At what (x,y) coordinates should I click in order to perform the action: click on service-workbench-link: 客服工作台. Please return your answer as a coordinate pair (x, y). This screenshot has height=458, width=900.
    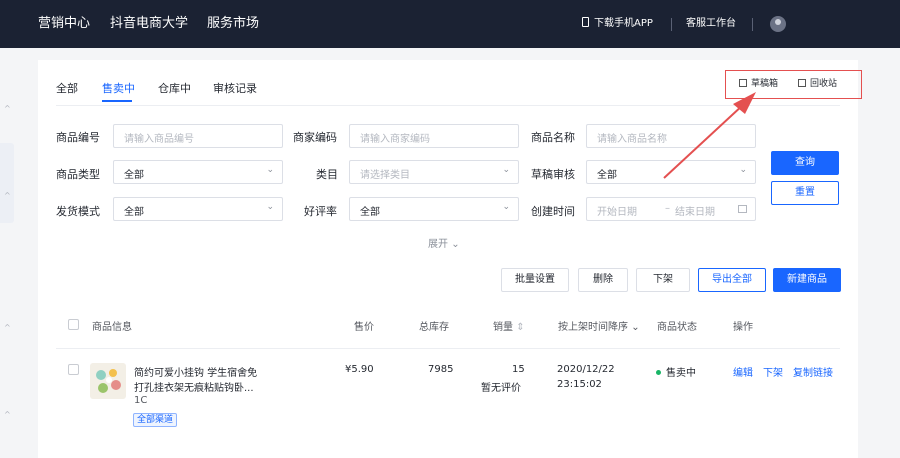
    Looking at the image, I should click on (711, 24).